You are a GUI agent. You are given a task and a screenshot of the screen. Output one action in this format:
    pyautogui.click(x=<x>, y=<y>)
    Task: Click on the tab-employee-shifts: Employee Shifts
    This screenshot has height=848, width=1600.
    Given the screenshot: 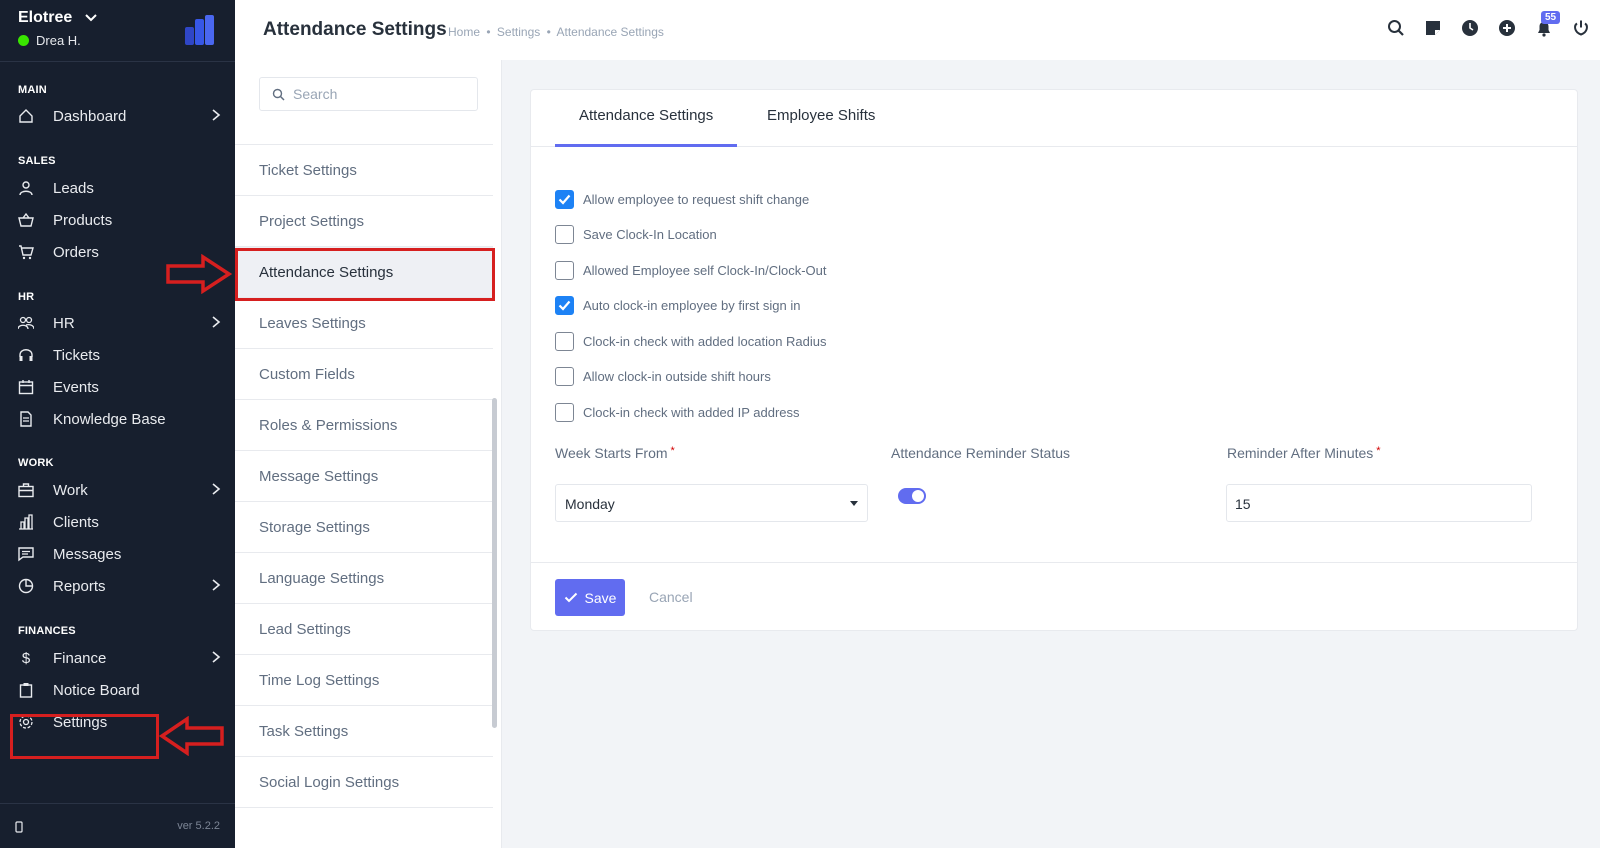 What is the action you would take?
    pyautogui.click(x=821, y=127)
    